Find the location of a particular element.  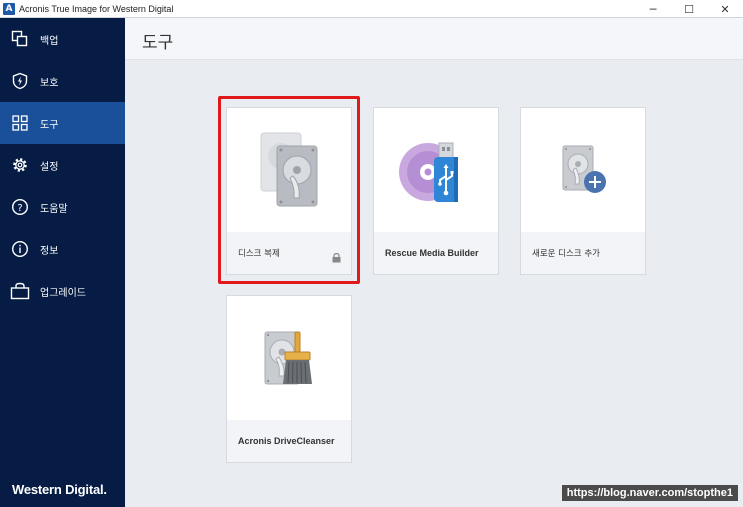

window-controls: ─ ☐ ✕ is located at coordinates (689, 9).